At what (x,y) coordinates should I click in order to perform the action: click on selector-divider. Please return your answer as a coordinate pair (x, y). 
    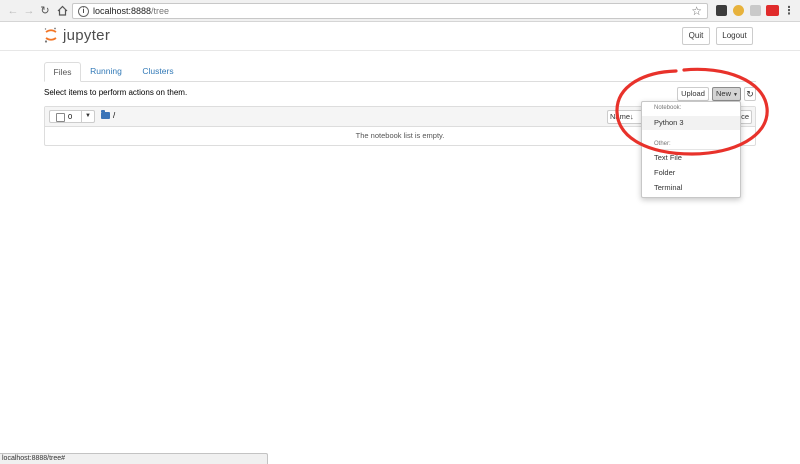
    Looking at the image, I should click on (81, 116).